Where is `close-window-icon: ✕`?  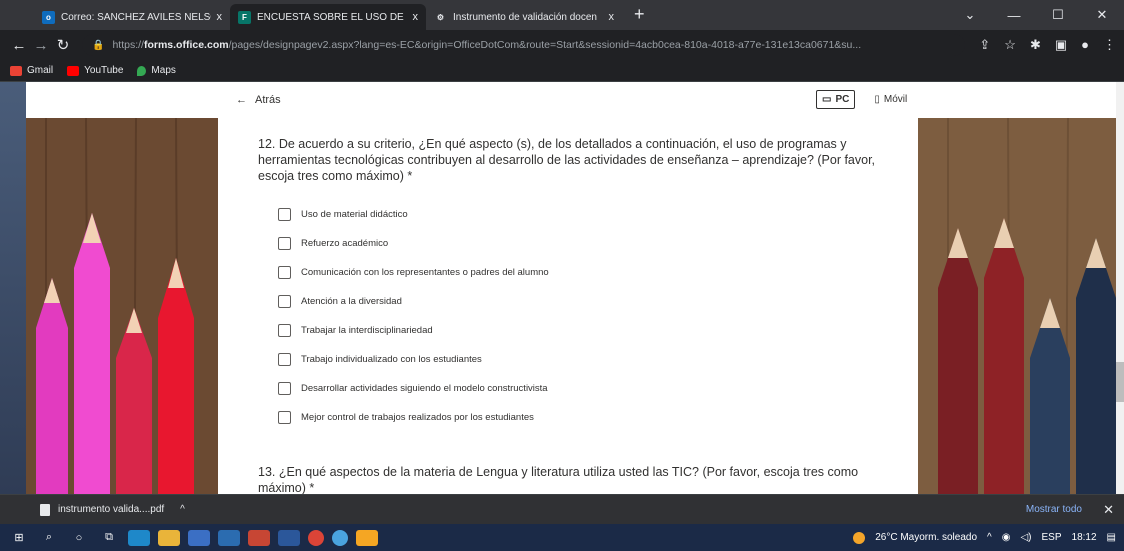 close-window-icon: ✕ is located at coordinates (1102, 15).